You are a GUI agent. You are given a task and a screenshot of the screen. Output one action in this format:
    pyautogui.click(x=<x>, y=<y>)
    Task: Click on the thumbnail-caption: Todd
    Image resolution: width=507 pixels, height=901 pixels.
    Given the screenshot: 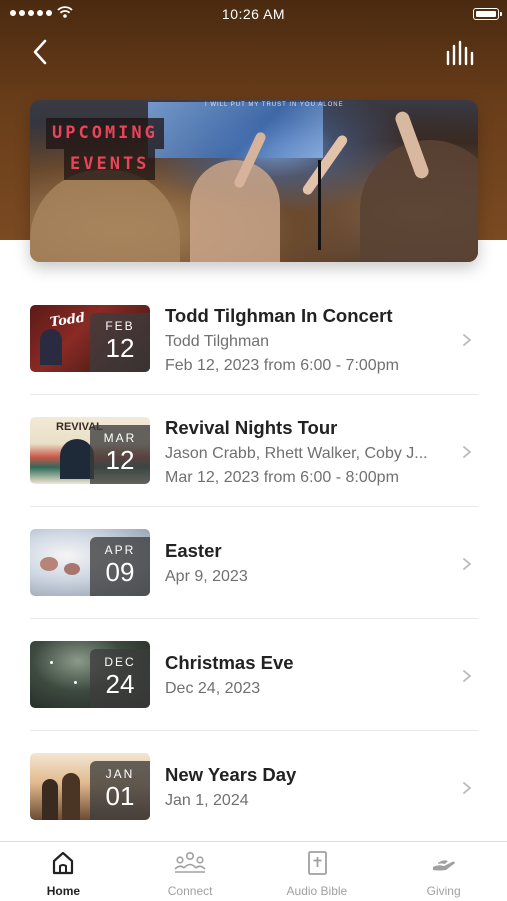 What is the action you would take?
    pyautogui.click(x=67, y=320)
    